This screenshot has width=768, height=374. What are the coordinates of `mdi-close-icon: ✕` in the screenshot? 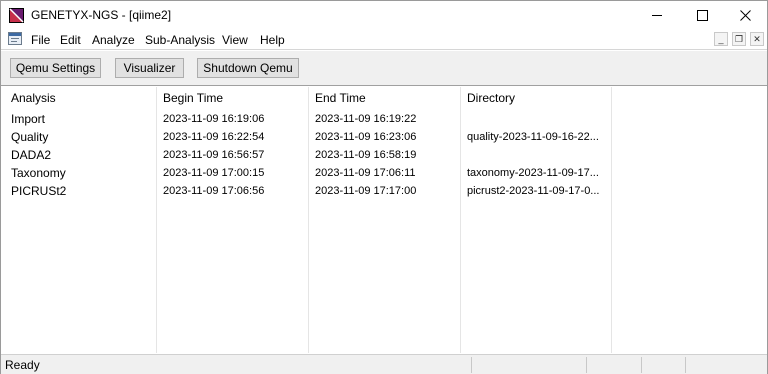 It's located at (757, 39).